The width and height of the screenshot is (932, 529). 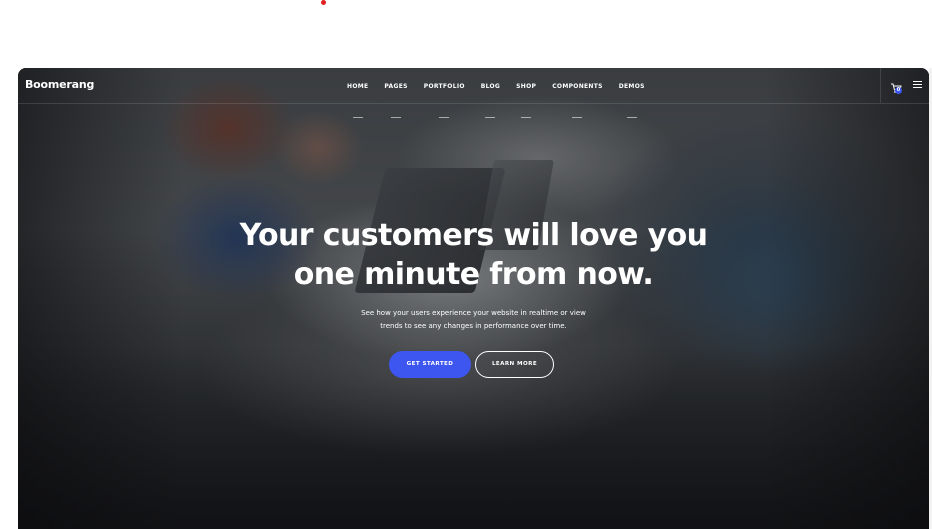 I want to click on learn-more-button: LEARN MORE, so click(x=514, y=364).